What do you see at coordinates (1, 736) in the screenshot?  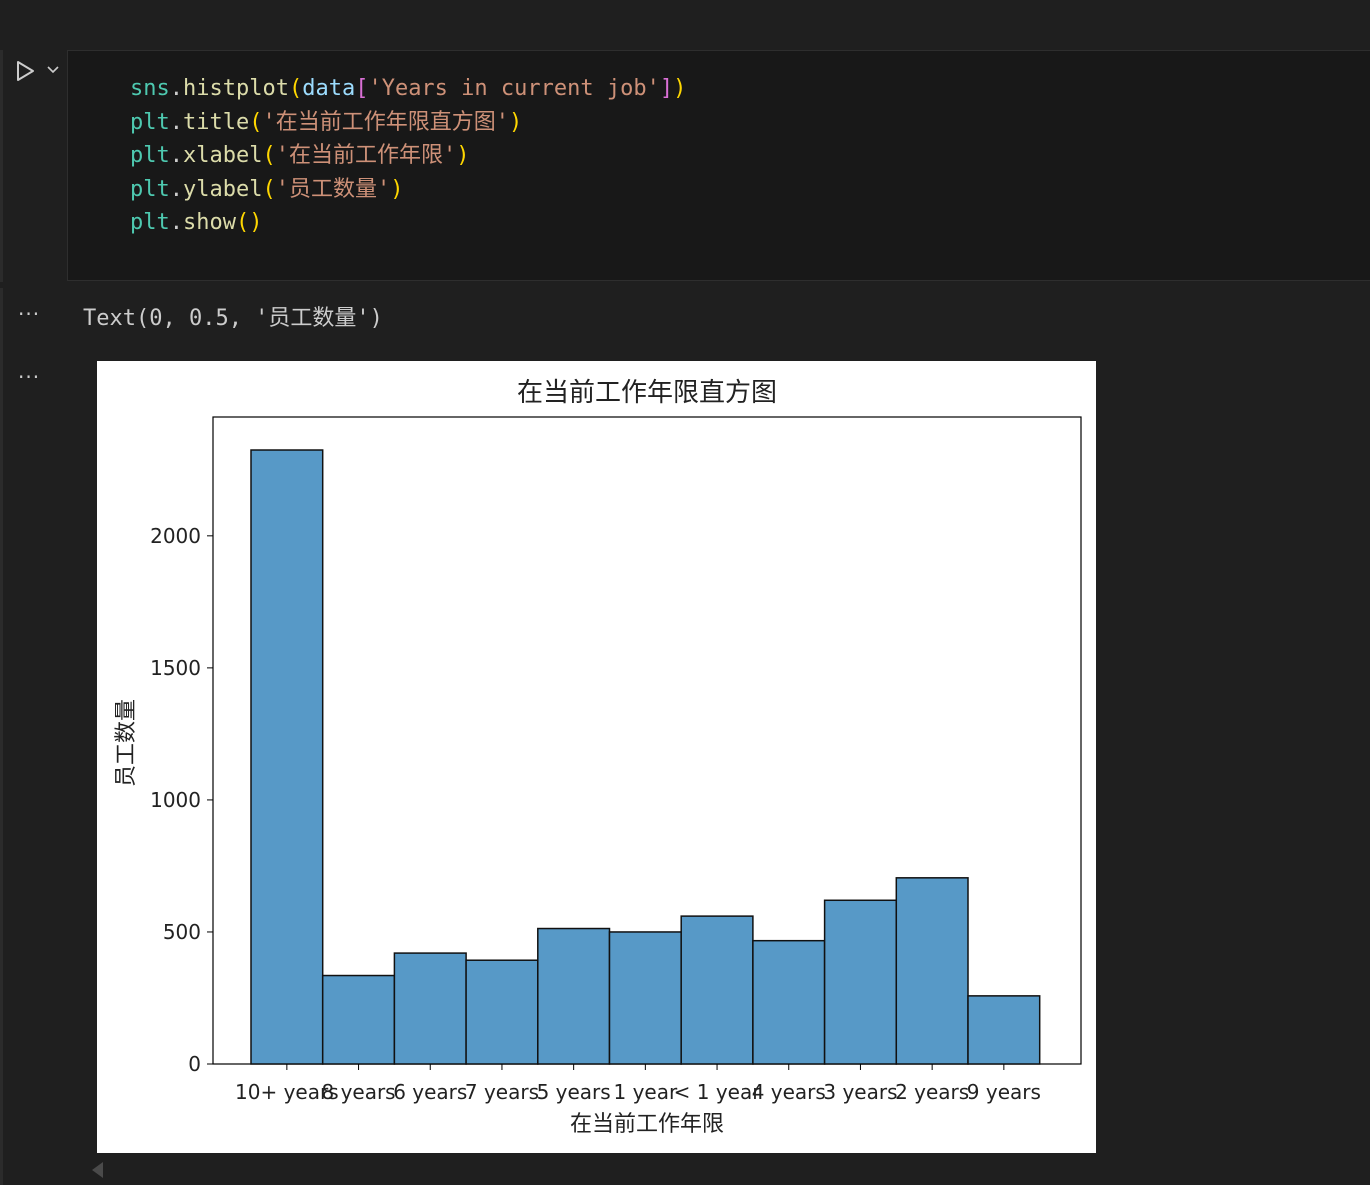 I see `output-rail` at bounding box center [1, 736].